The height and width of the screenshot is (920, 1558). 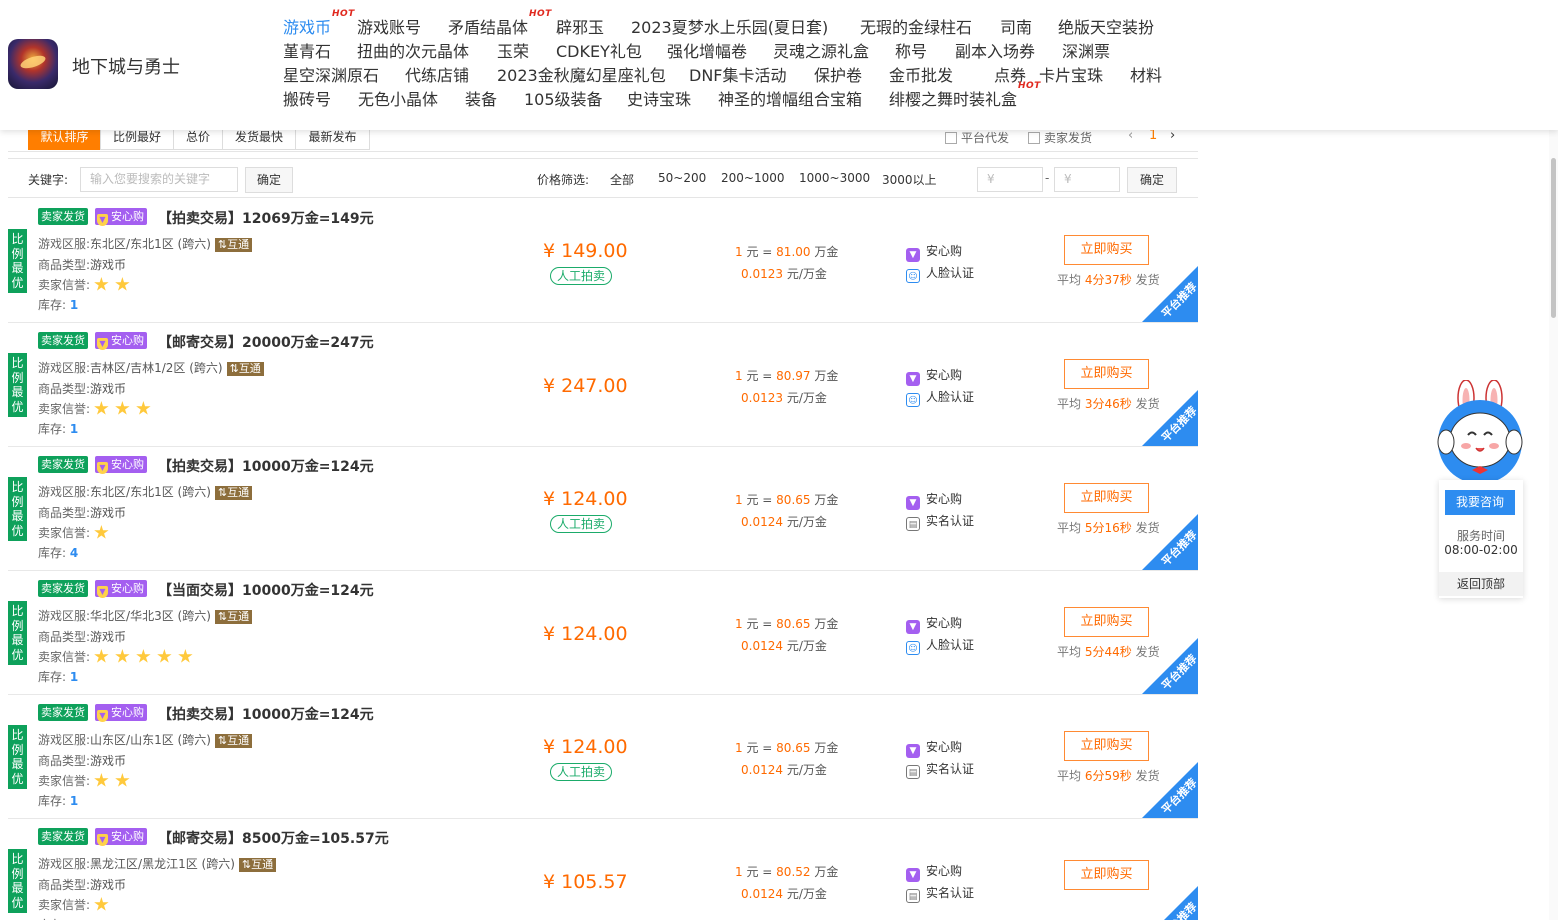 What do you see at coordinates (513, 52) in the screenshot?
I see `nav-item: 玉荣` at bounding box center [513, 52].